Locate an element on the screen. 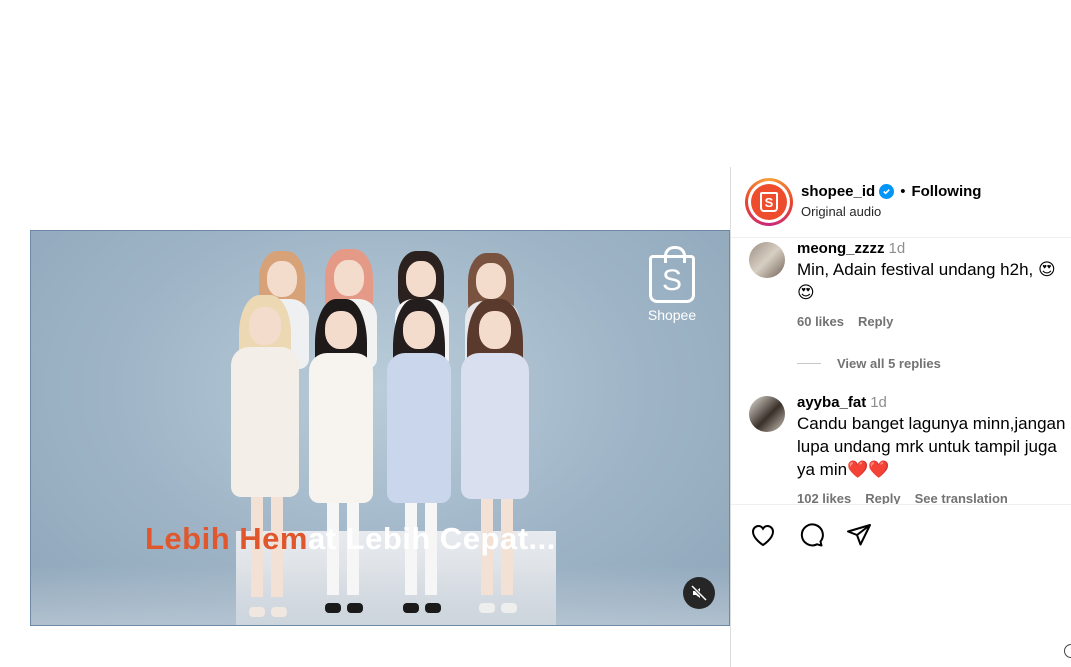 This screenshot has height=667, width=1071. comment-username: meong_zzzz is located at coordinates (841, 248).